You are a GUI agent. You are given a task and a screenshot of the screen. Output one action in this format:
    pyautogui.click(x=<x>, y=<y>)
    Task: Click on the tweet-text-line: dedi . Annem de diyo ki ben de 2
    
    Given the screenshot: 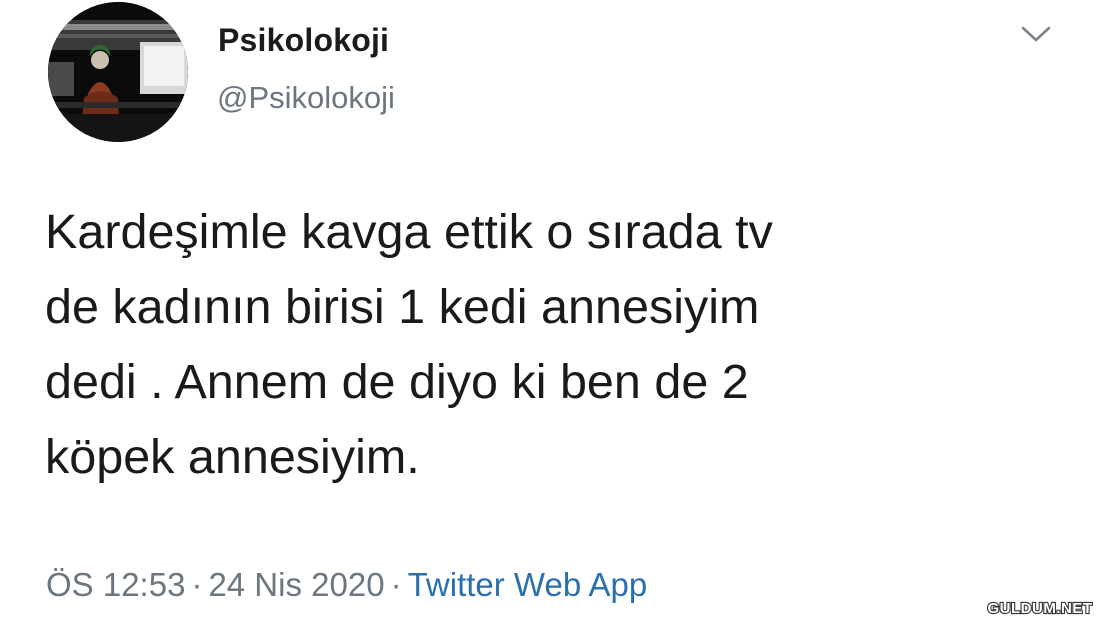 What is the action you would take?
    pyautogui.click(x=397, y=382)
    